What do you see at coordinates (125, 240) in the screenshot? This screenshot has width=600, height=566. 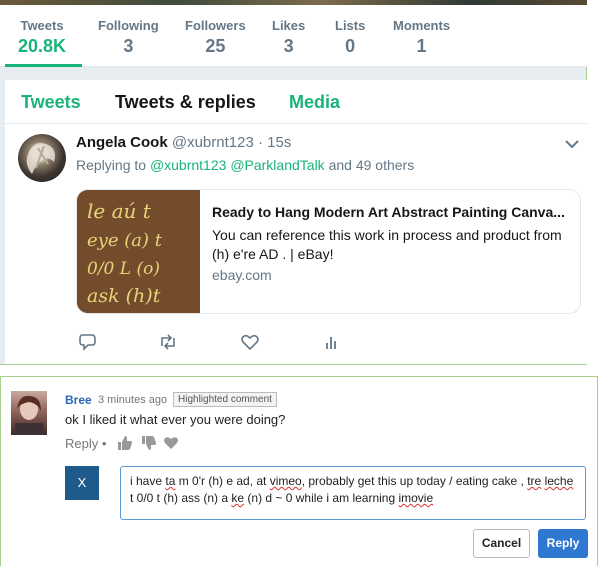 I see `card-image-text: eye (a) t` at bounding box center [125, 240].